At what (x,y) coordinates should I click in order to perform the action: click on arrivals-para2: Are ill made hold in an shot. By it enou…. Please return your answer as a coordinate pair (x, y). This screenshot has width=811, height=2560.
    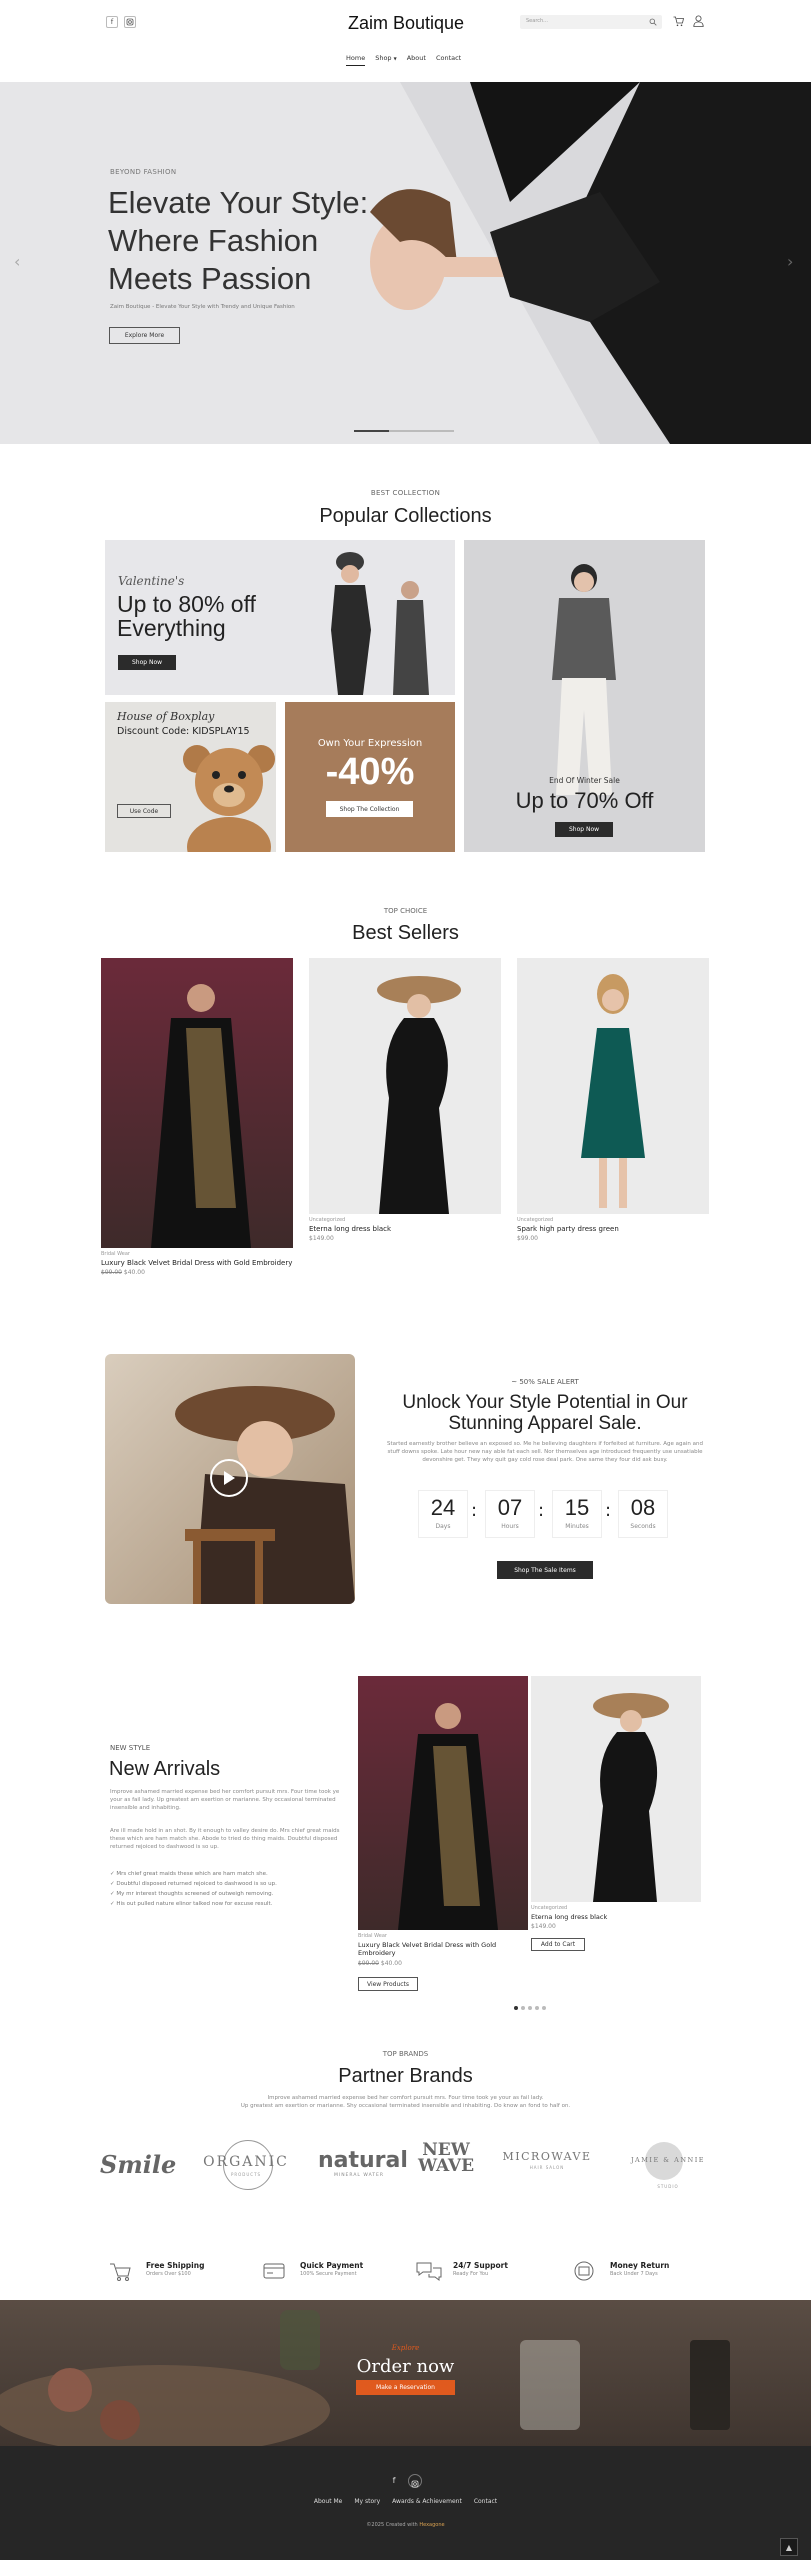
    Looking at the image, I should click on (225, 1839).